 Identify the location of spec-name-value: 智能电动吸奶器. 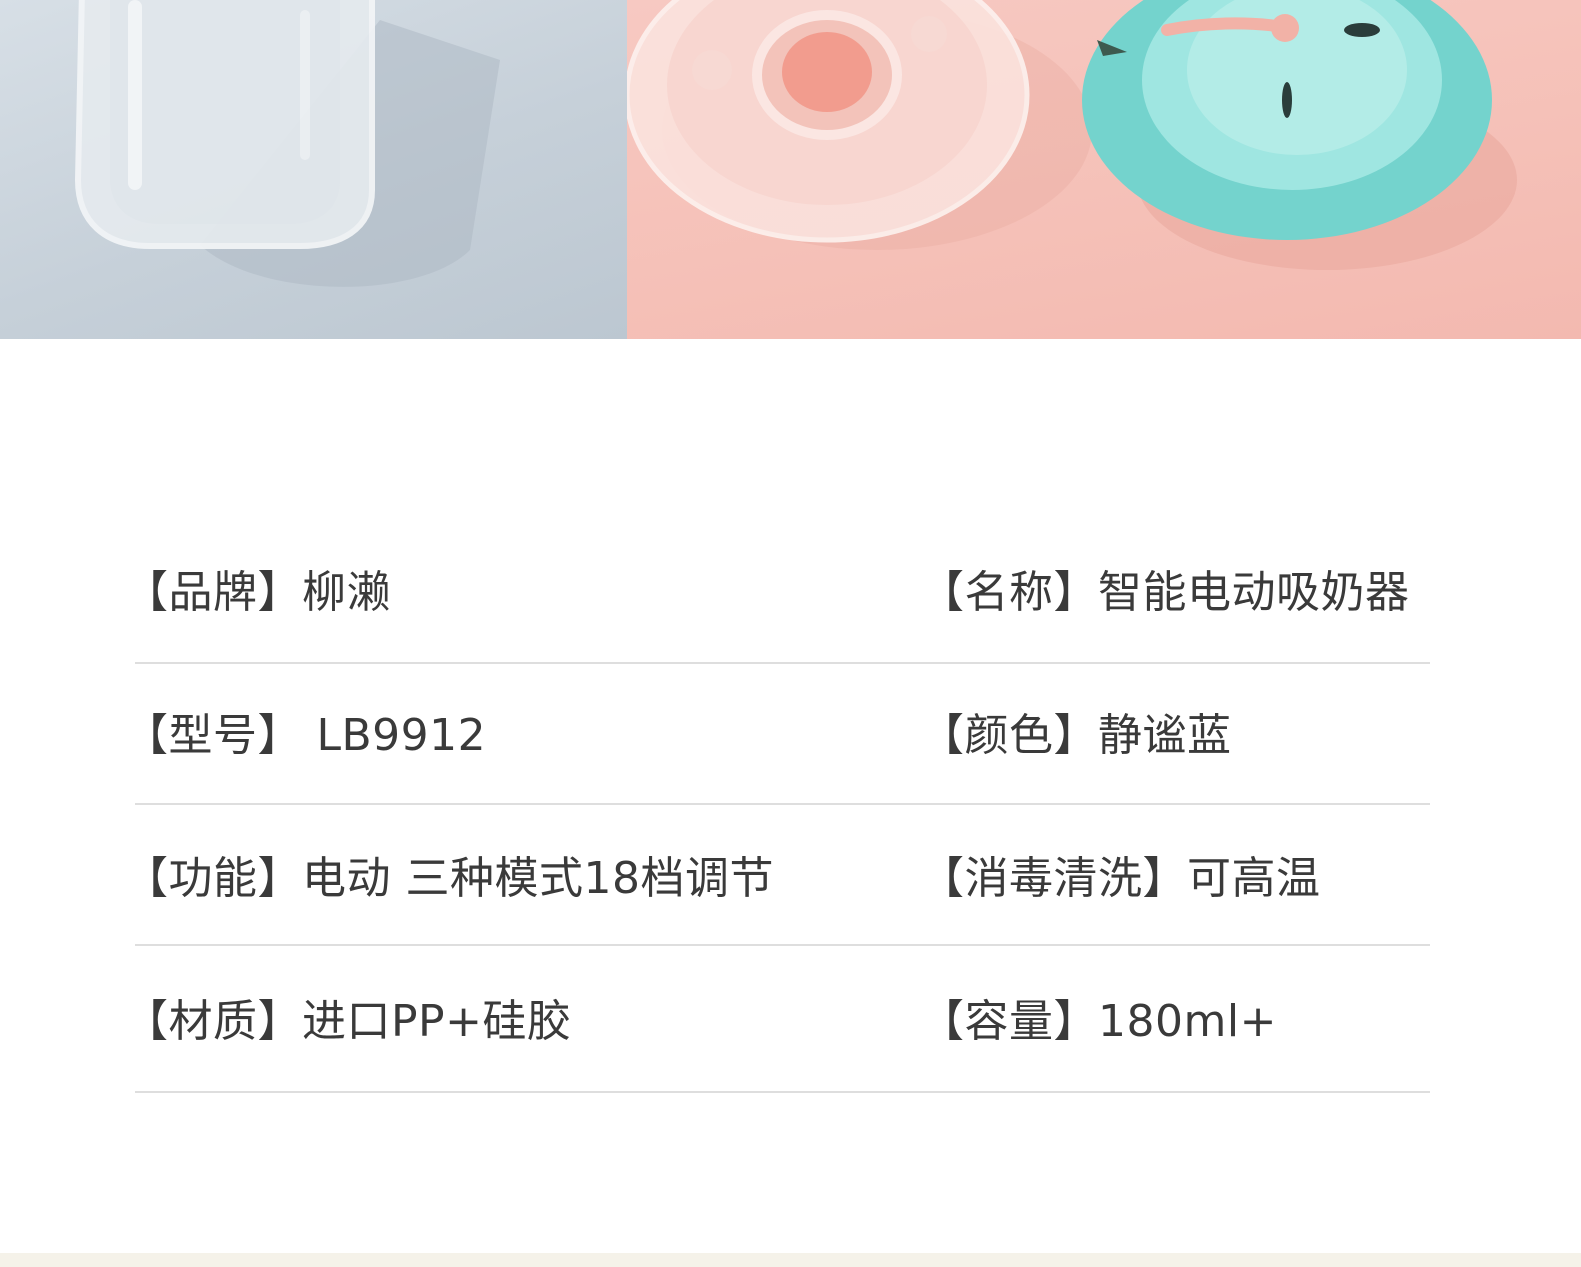
(1254, 592).